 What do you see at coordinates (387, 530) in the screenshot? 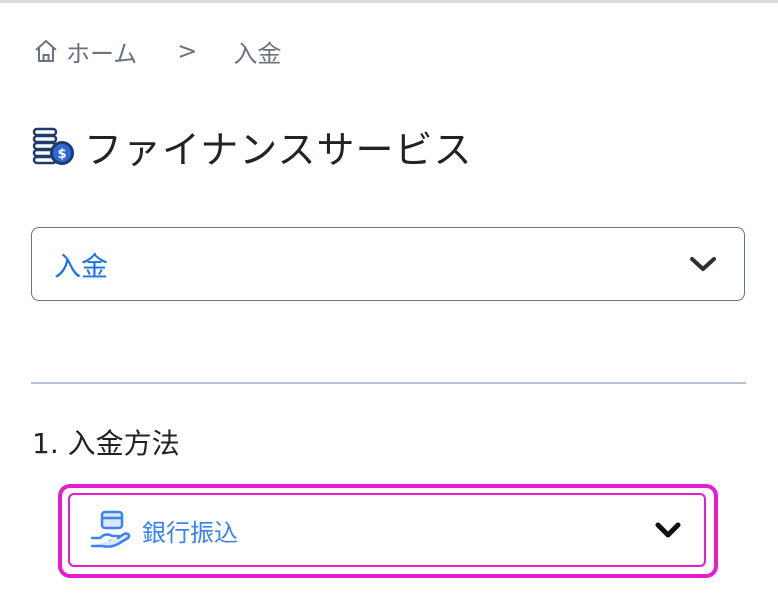
I see `deposit-method-select: 銀行振込` at bounding box center [387, 530].